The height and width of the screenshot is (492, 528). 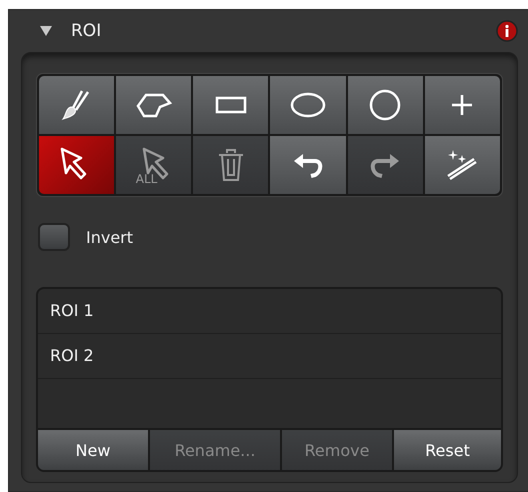 I want to click on polygon-tool-button, so click(x=154, y=105).